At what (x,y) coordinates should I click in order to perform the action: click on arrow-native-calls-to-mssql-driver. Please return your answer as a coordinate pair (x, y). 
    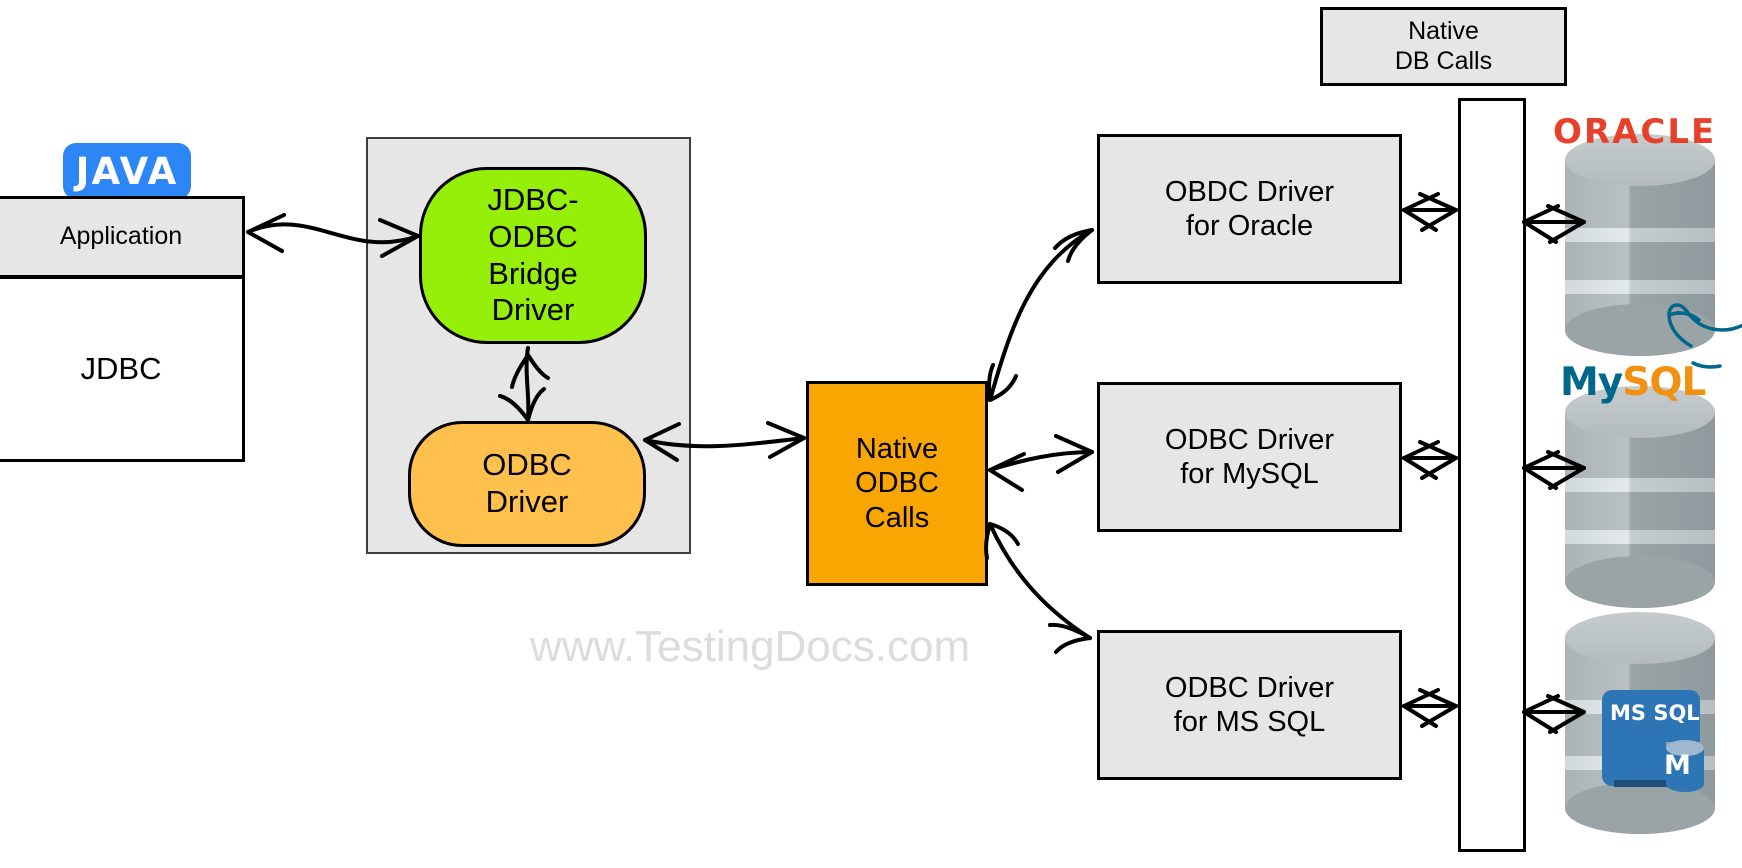
    Looking at the image, I should click on (1038, 588).